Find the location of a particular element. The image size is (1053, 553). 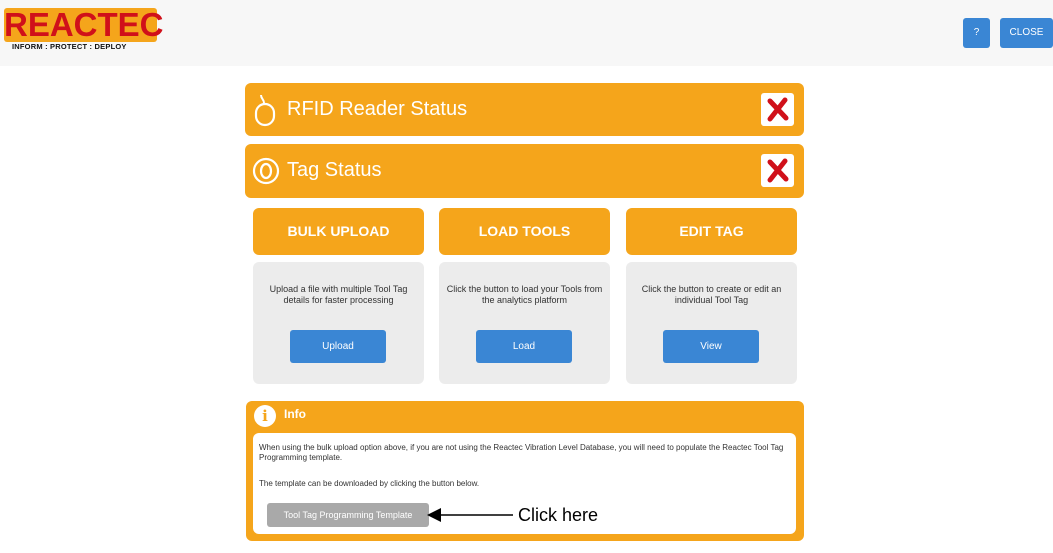

view-button: View is located at coordinates (711, 346).